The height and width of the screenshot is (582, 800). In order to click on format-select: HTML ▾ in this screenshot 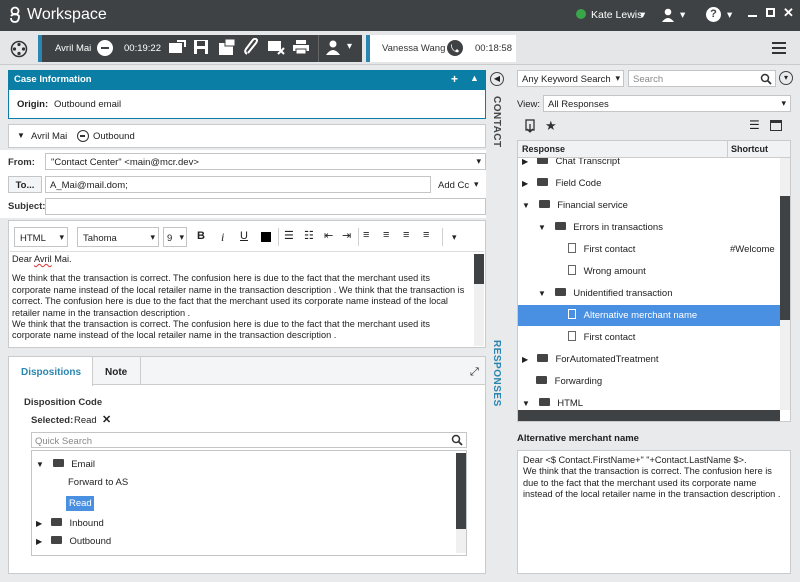, I will do `click(41, 237)`.